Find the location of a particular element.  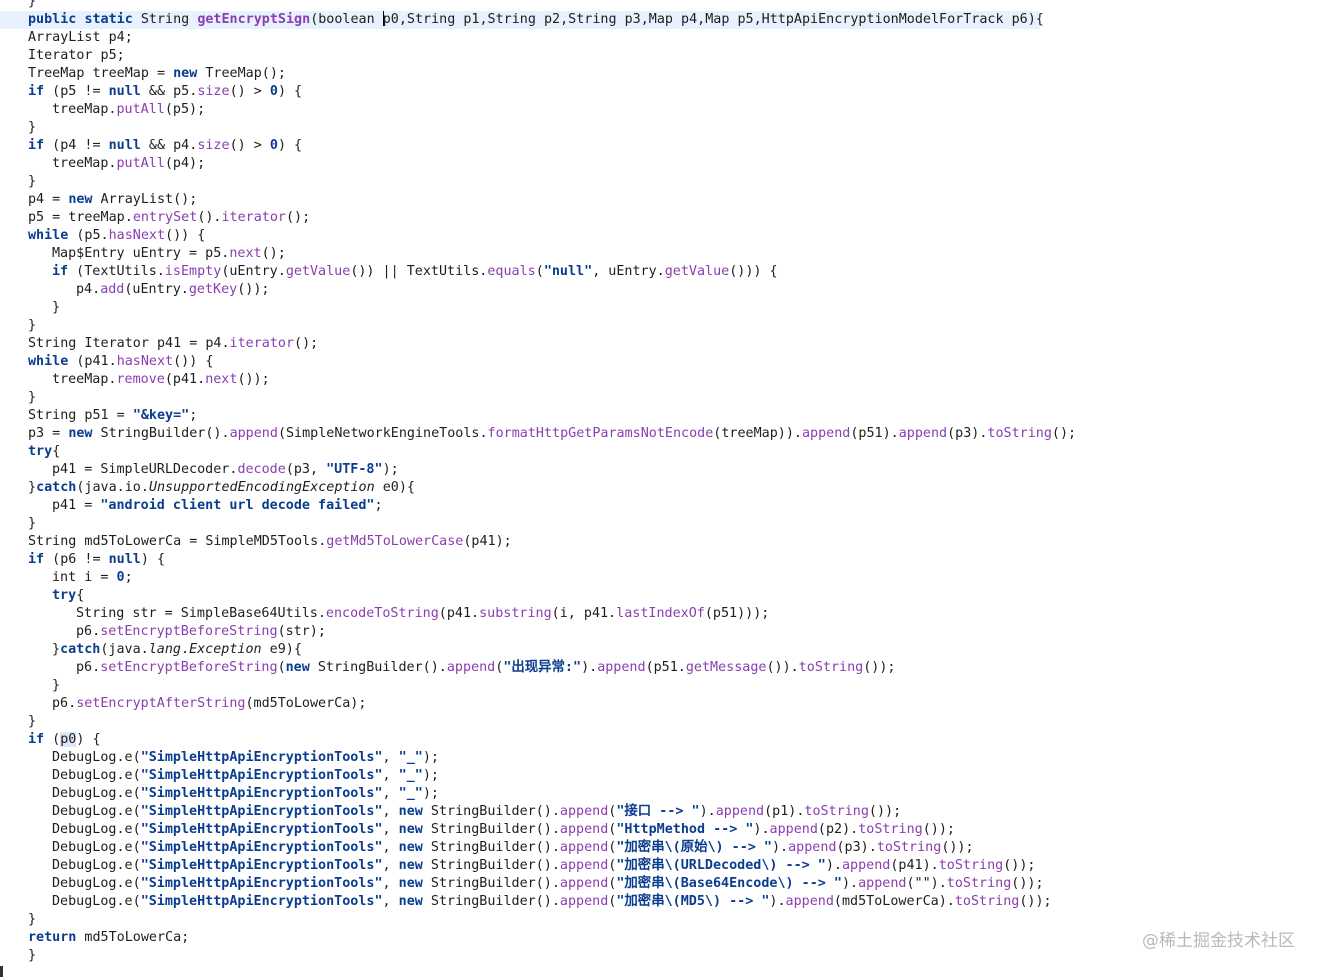

code-line: p4 = new ArrayList(); is located at coordinates (98, 200).